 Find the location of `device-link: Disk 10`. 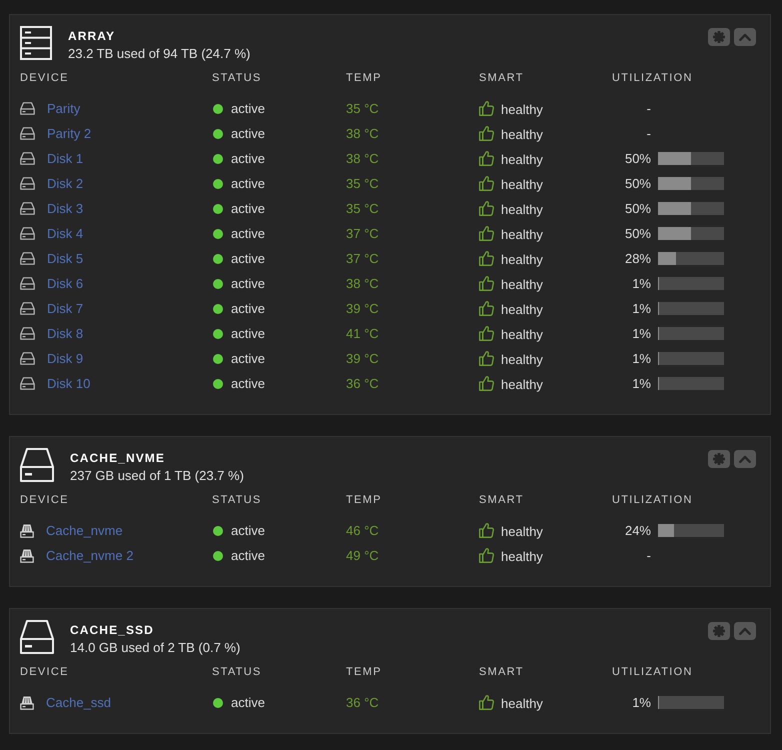

device-link: Disk 10 is located at coordinates (68, 383).